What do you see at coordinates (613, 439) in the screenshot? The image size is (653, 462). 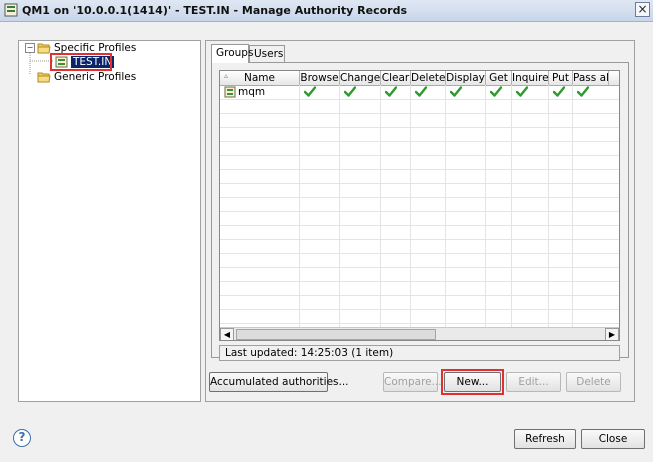 I see `close-button: Close` at bounding box center [613, 439].